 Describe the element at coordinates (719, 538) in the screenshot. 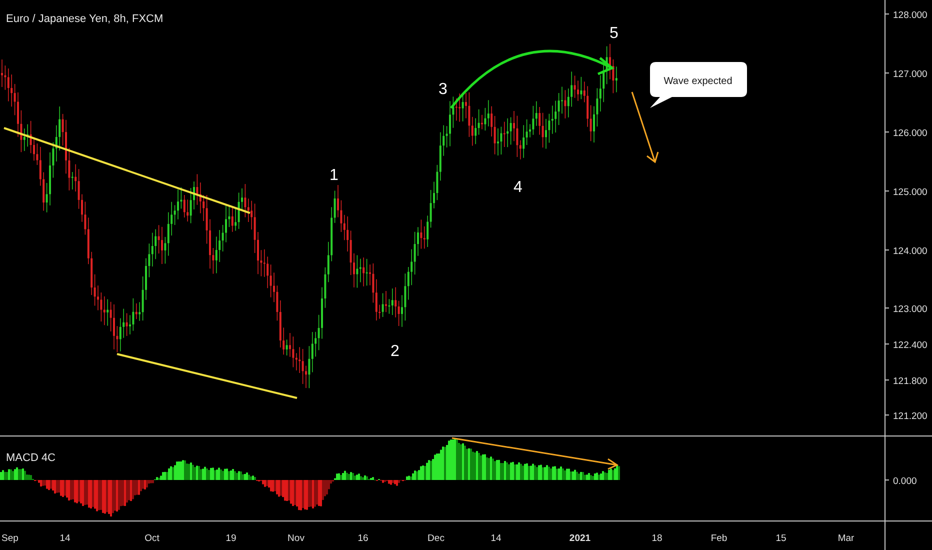

I see `time-axis-label: Feb` at that location.